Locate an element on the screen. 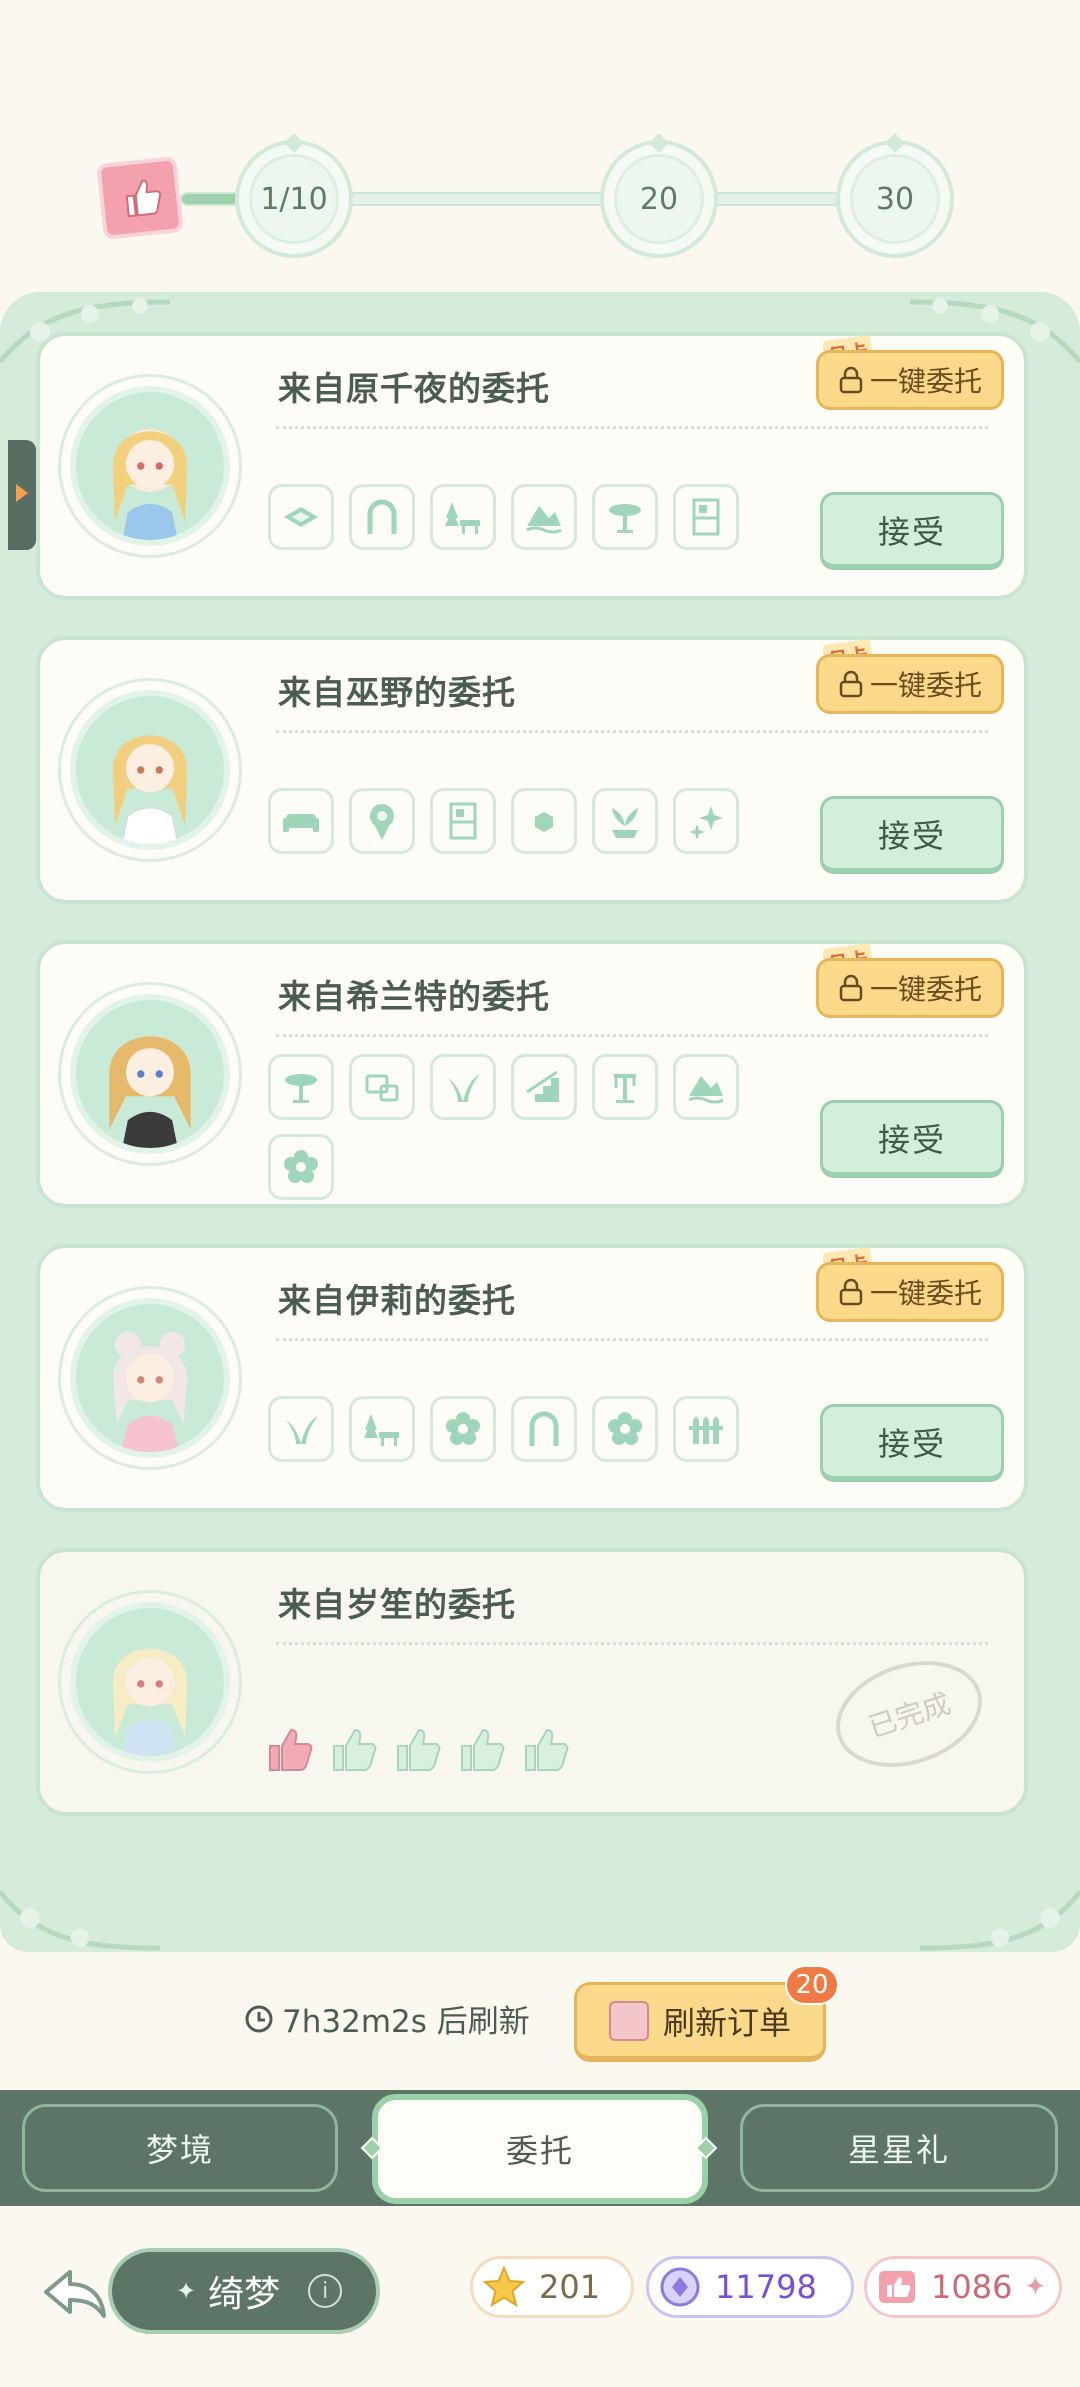 The image size is (1080, 2387). page-title: 绮梦 is located at coordinates (244, 2294).